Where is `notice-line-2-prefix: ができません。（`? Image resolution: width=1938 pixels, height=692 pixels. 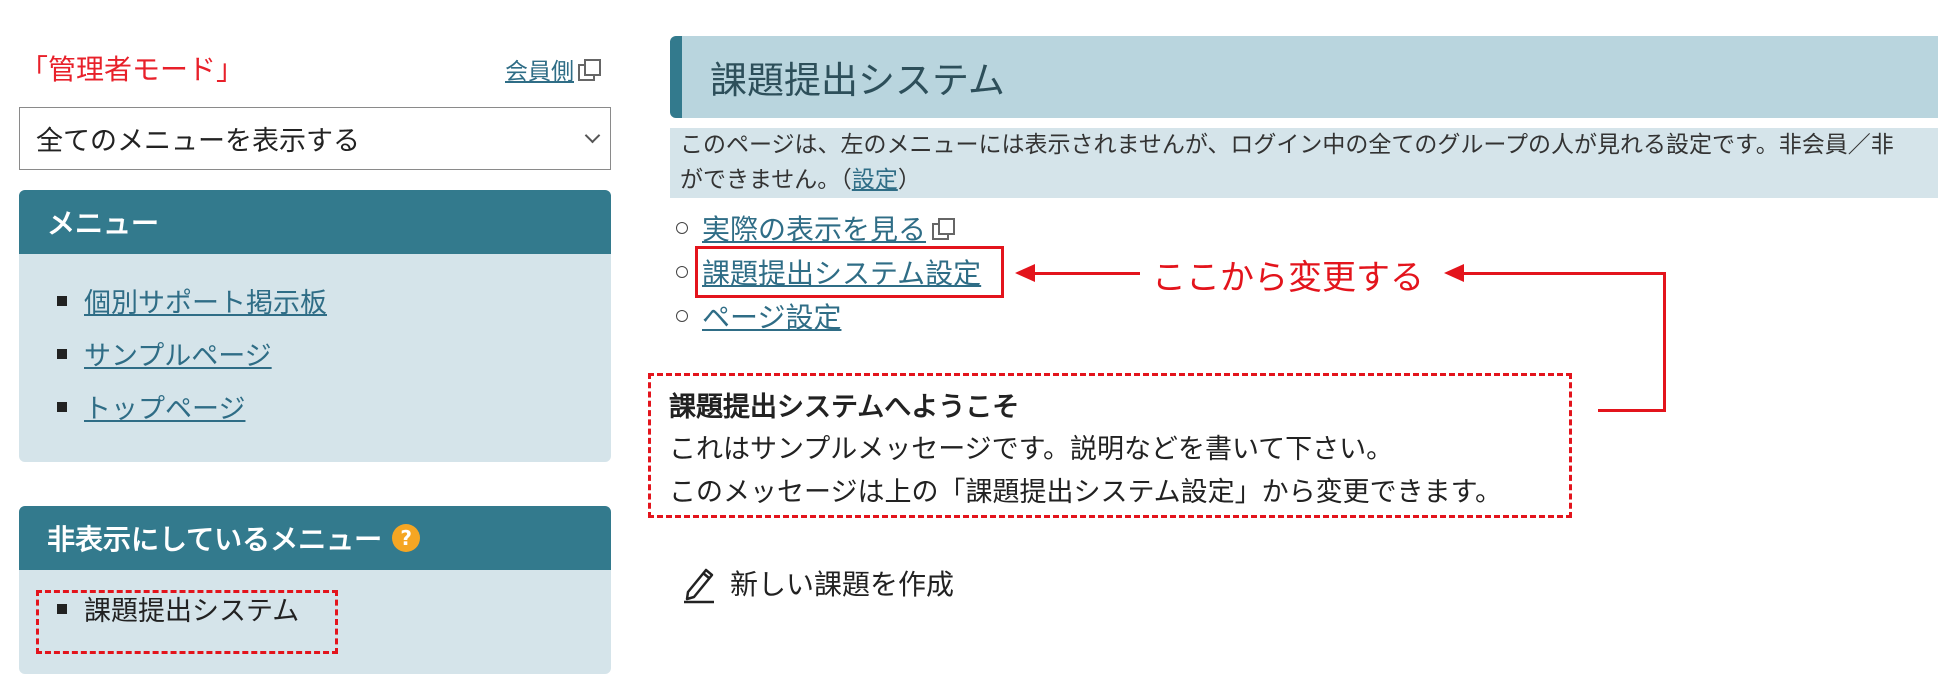 notice-line-2-prefix: ができません。（ is located at coordinates (766, 180).